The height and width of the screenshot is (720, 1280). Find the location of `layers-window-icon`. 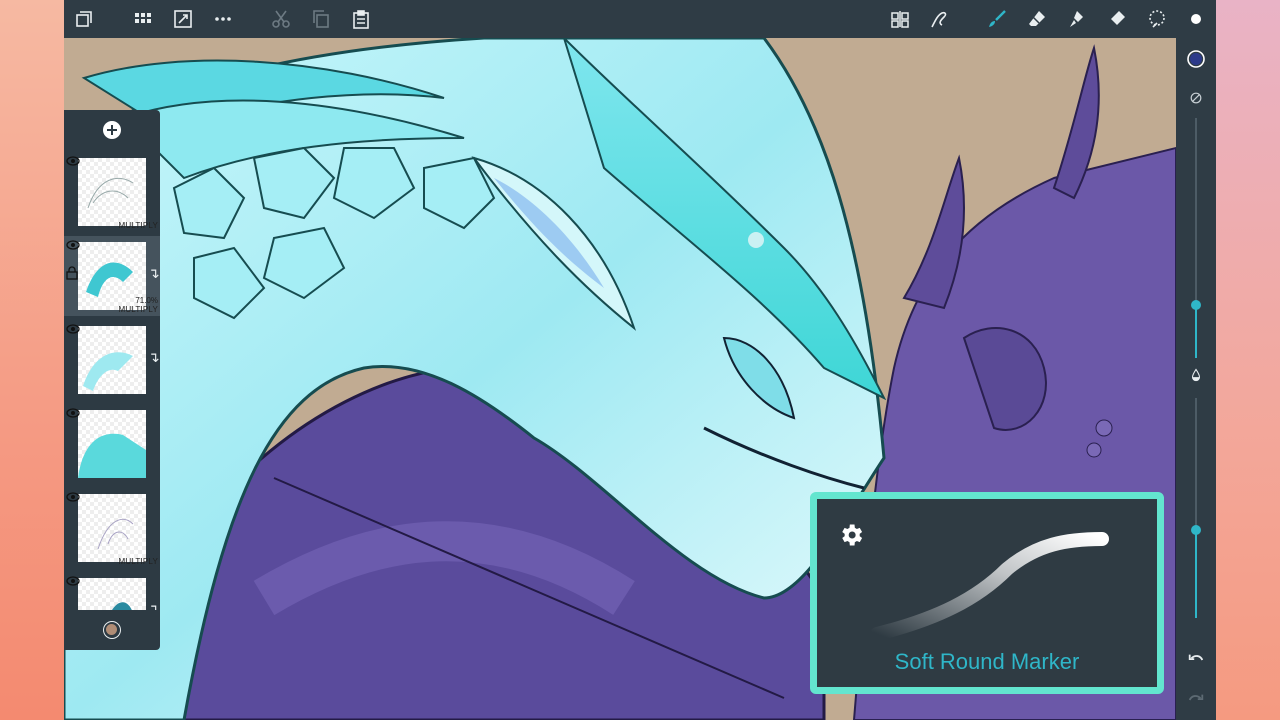

layers-window-icon is located at coordinates (84, 19).